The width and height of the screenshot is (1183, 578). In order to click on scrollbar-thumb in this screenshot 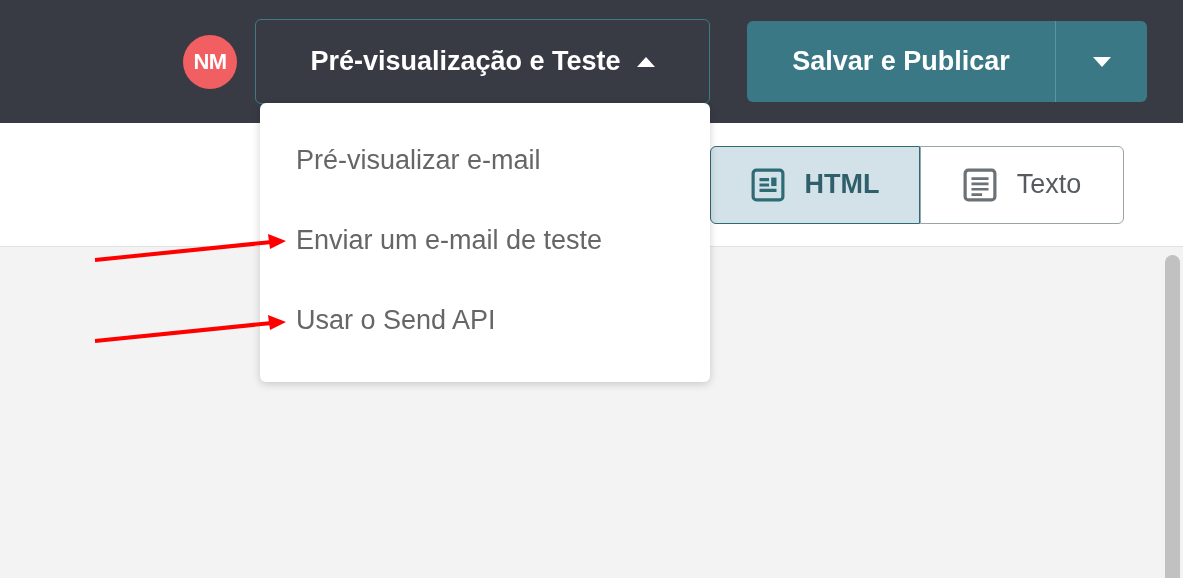, I will do `click(1172, 416)`.